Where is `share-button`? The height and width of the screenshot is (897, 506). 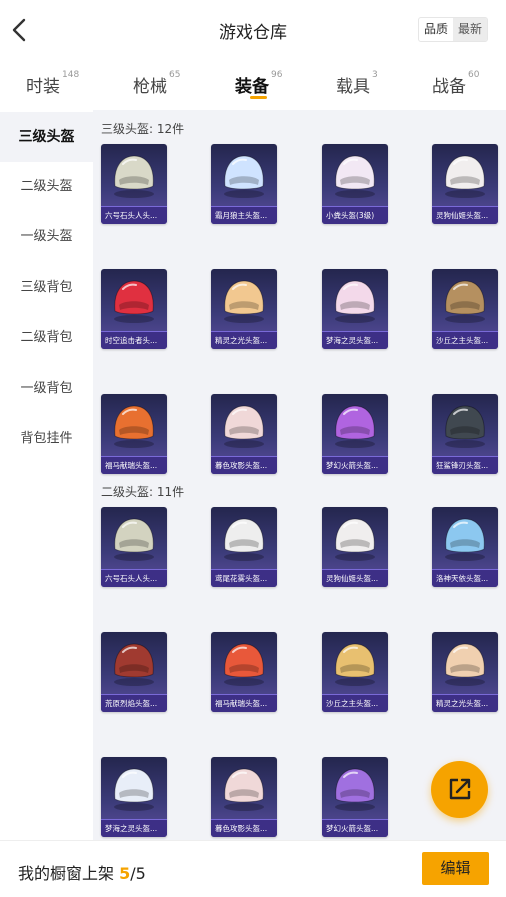
share-button is located at coordinates (459, 789).